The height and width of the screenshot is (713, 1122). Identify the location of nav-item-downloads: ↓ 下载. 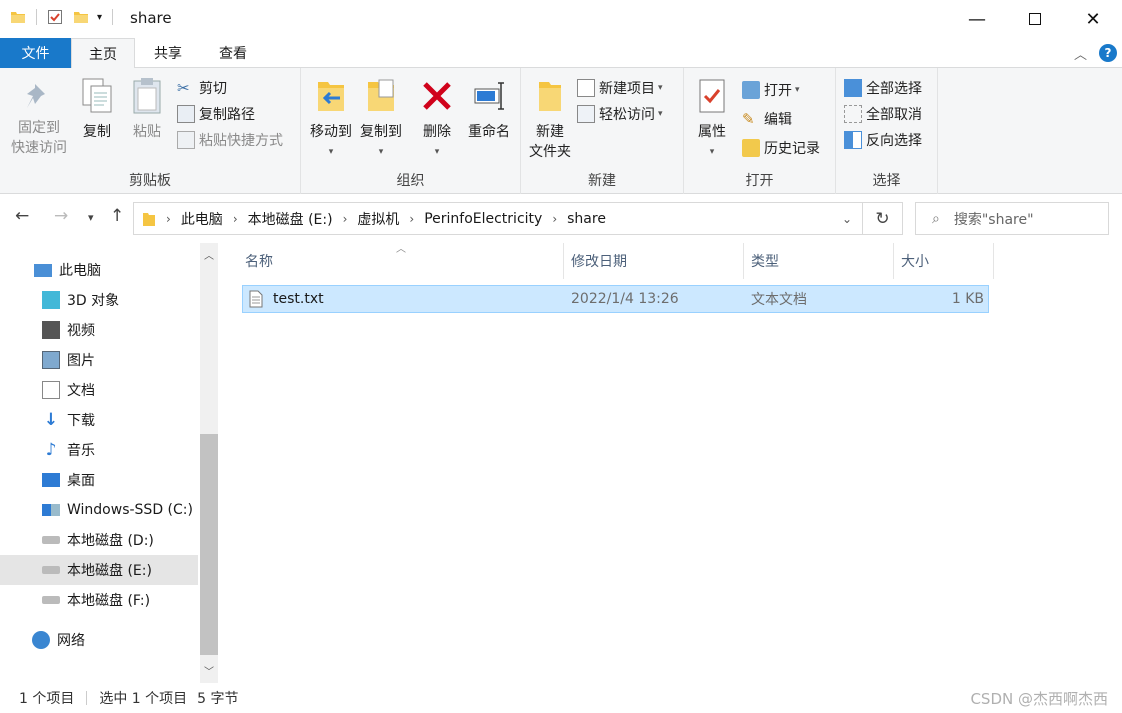
(99, 420).